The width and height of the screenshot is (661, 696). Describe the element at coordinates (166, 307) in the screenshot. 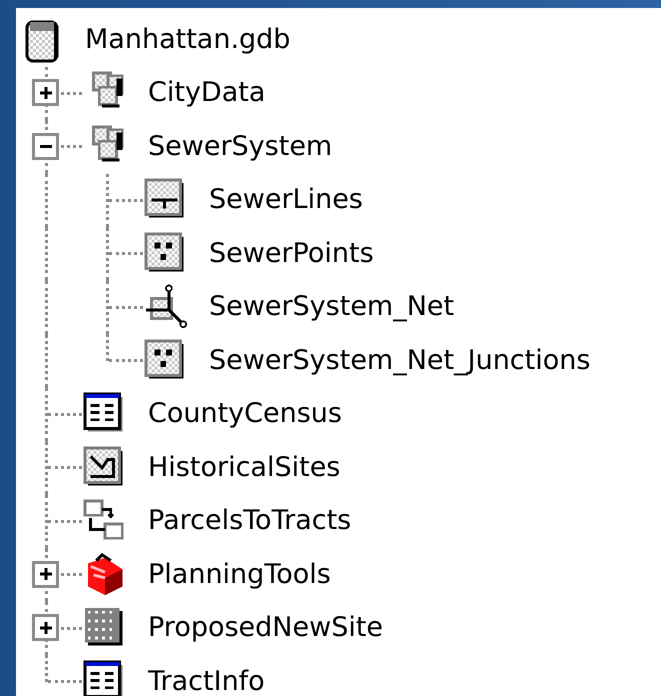

I see `network-icon` at that location.